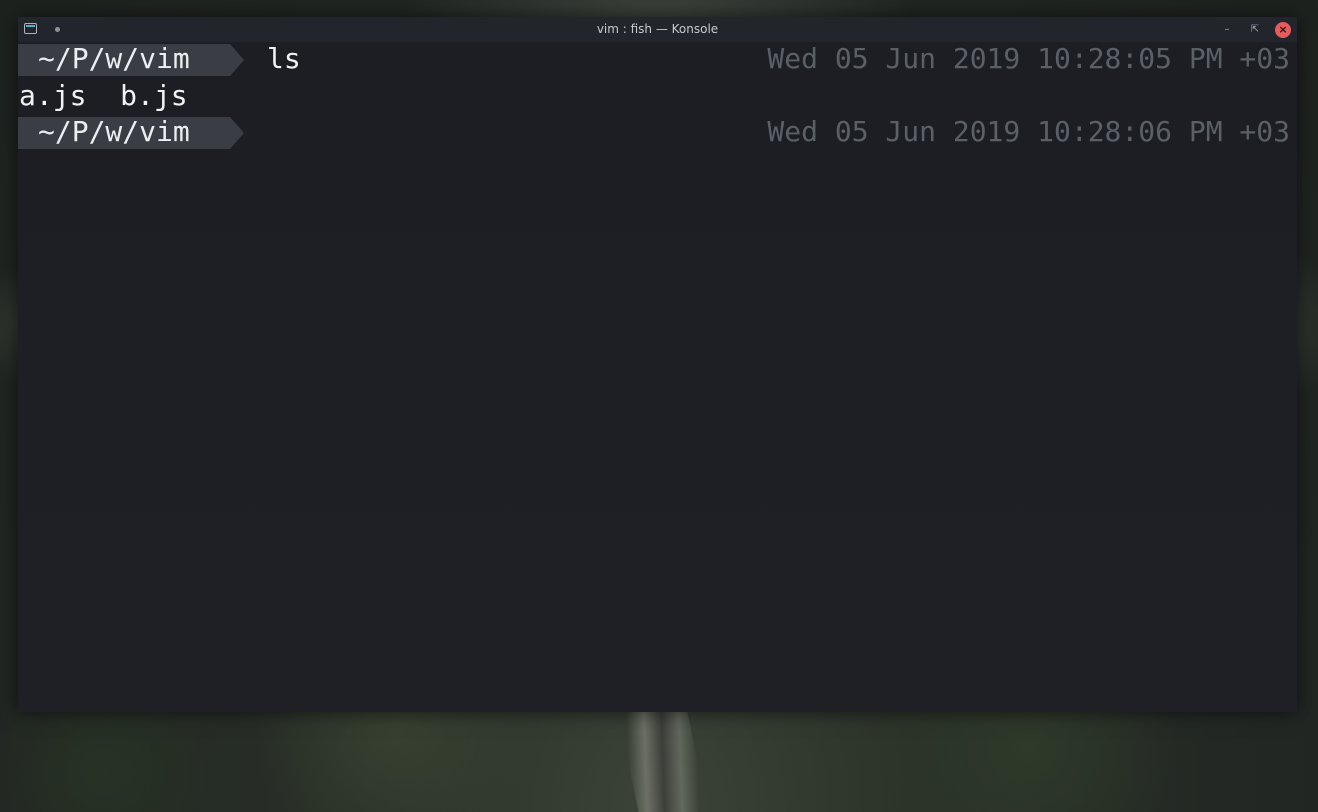  I want to click on maximize-button: ⇱, so click(1255, 30).